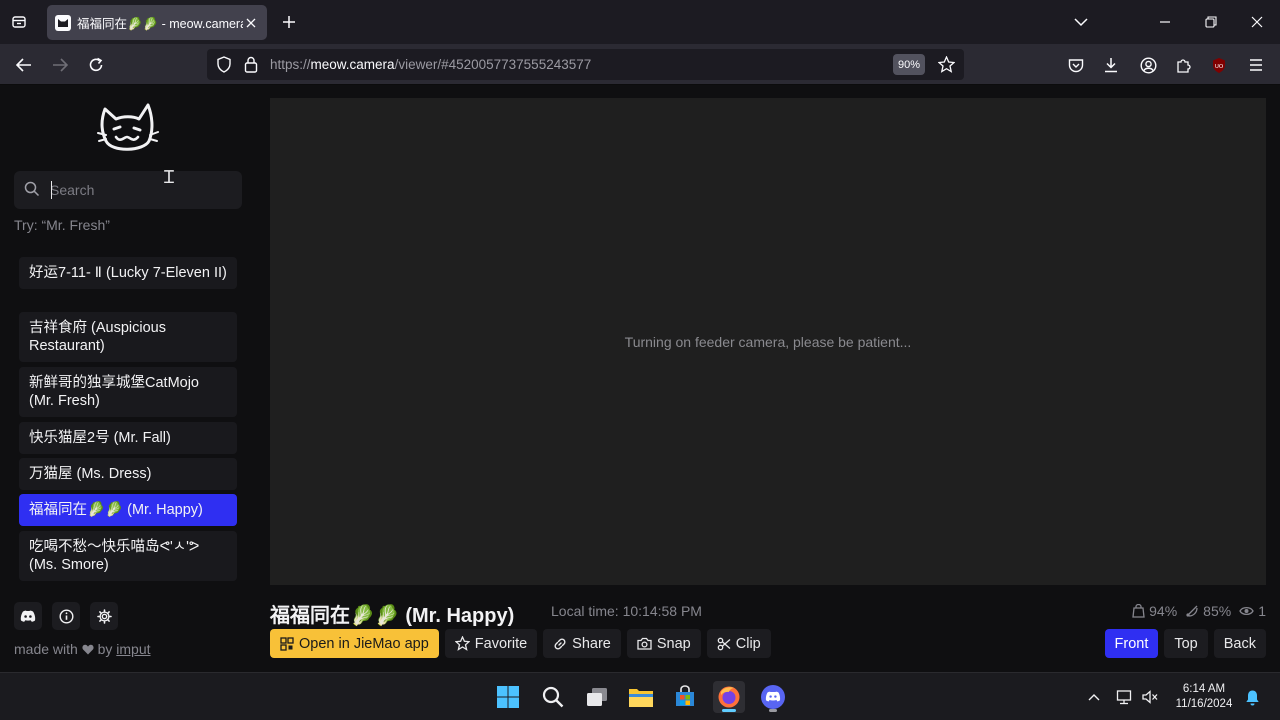  Describe the element at coordinates (1217, 611) in the screenshot. I see `signal-level: 85%` at that location.